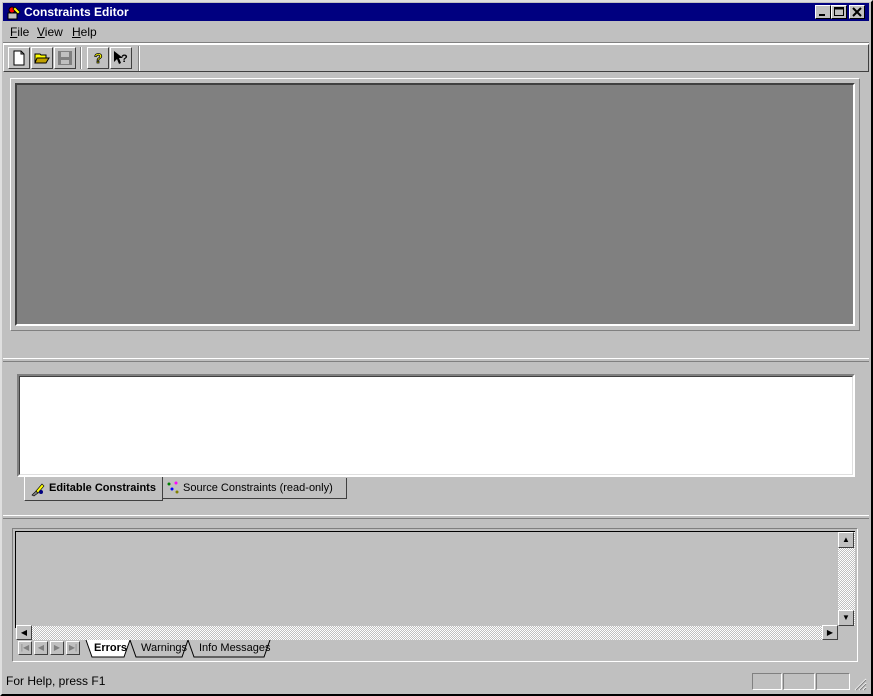  What do you see at coordinates (164, 648) in the screenshot?
I see `tab-warnings: Warnings` at bounding box center [164, 648].